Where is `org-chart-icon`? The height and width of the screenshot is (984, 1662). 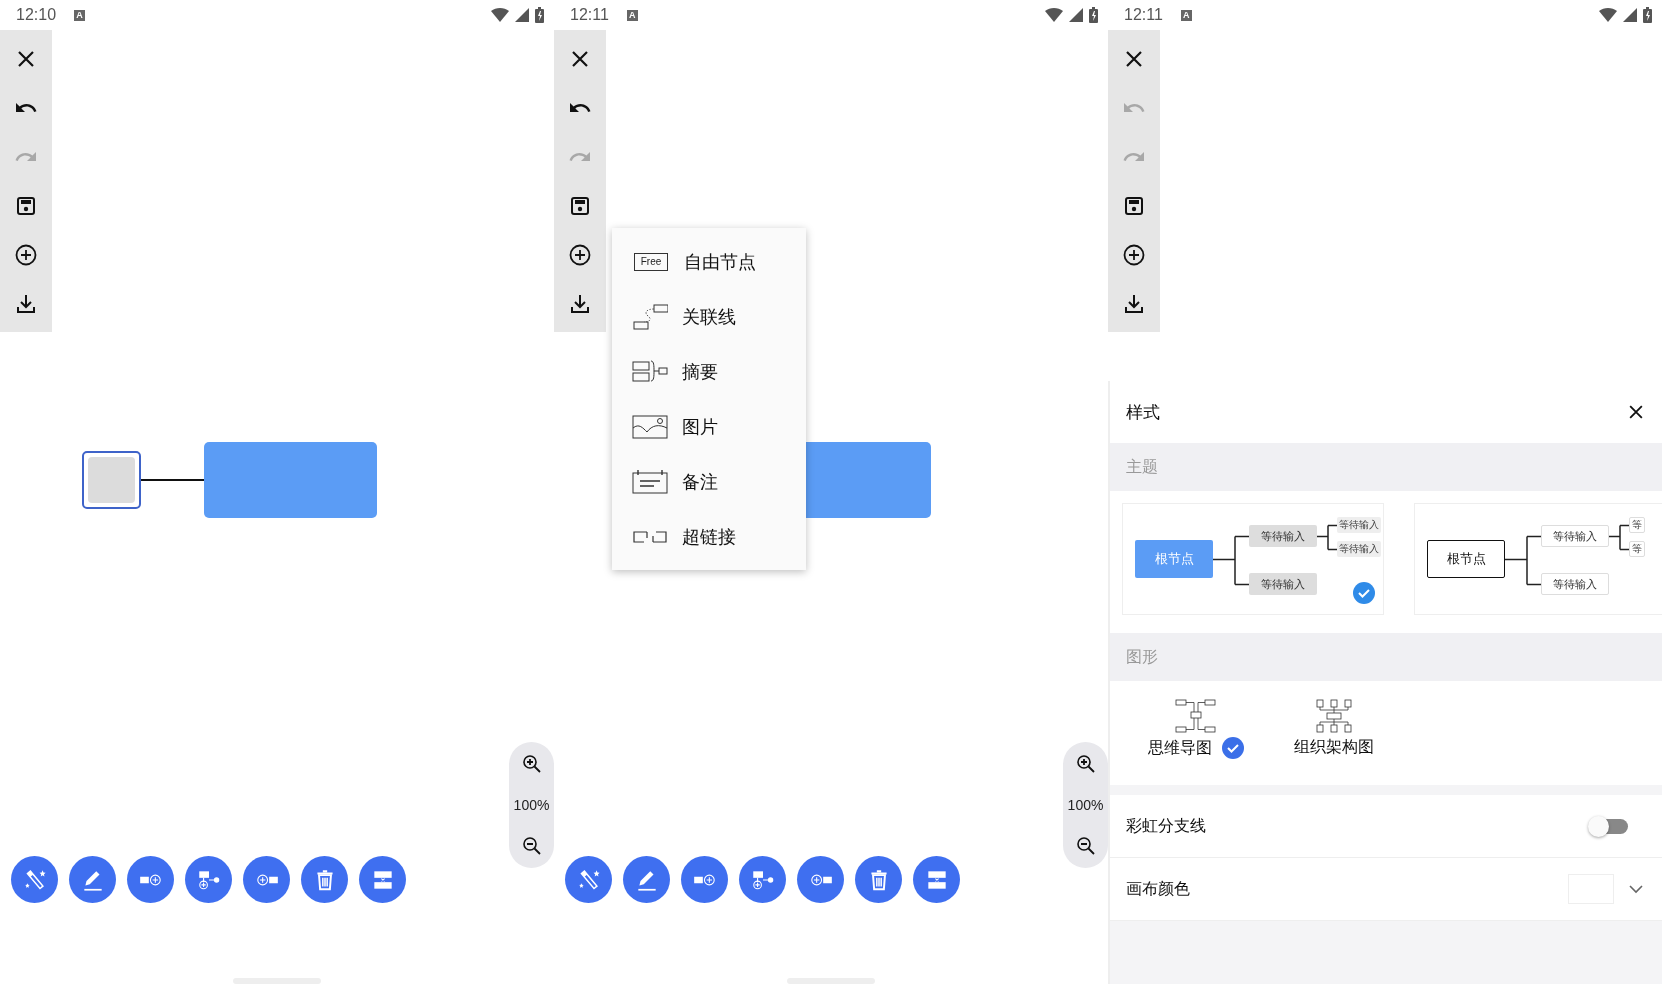 org-chart-icon is located at coordinates (1334, 716).